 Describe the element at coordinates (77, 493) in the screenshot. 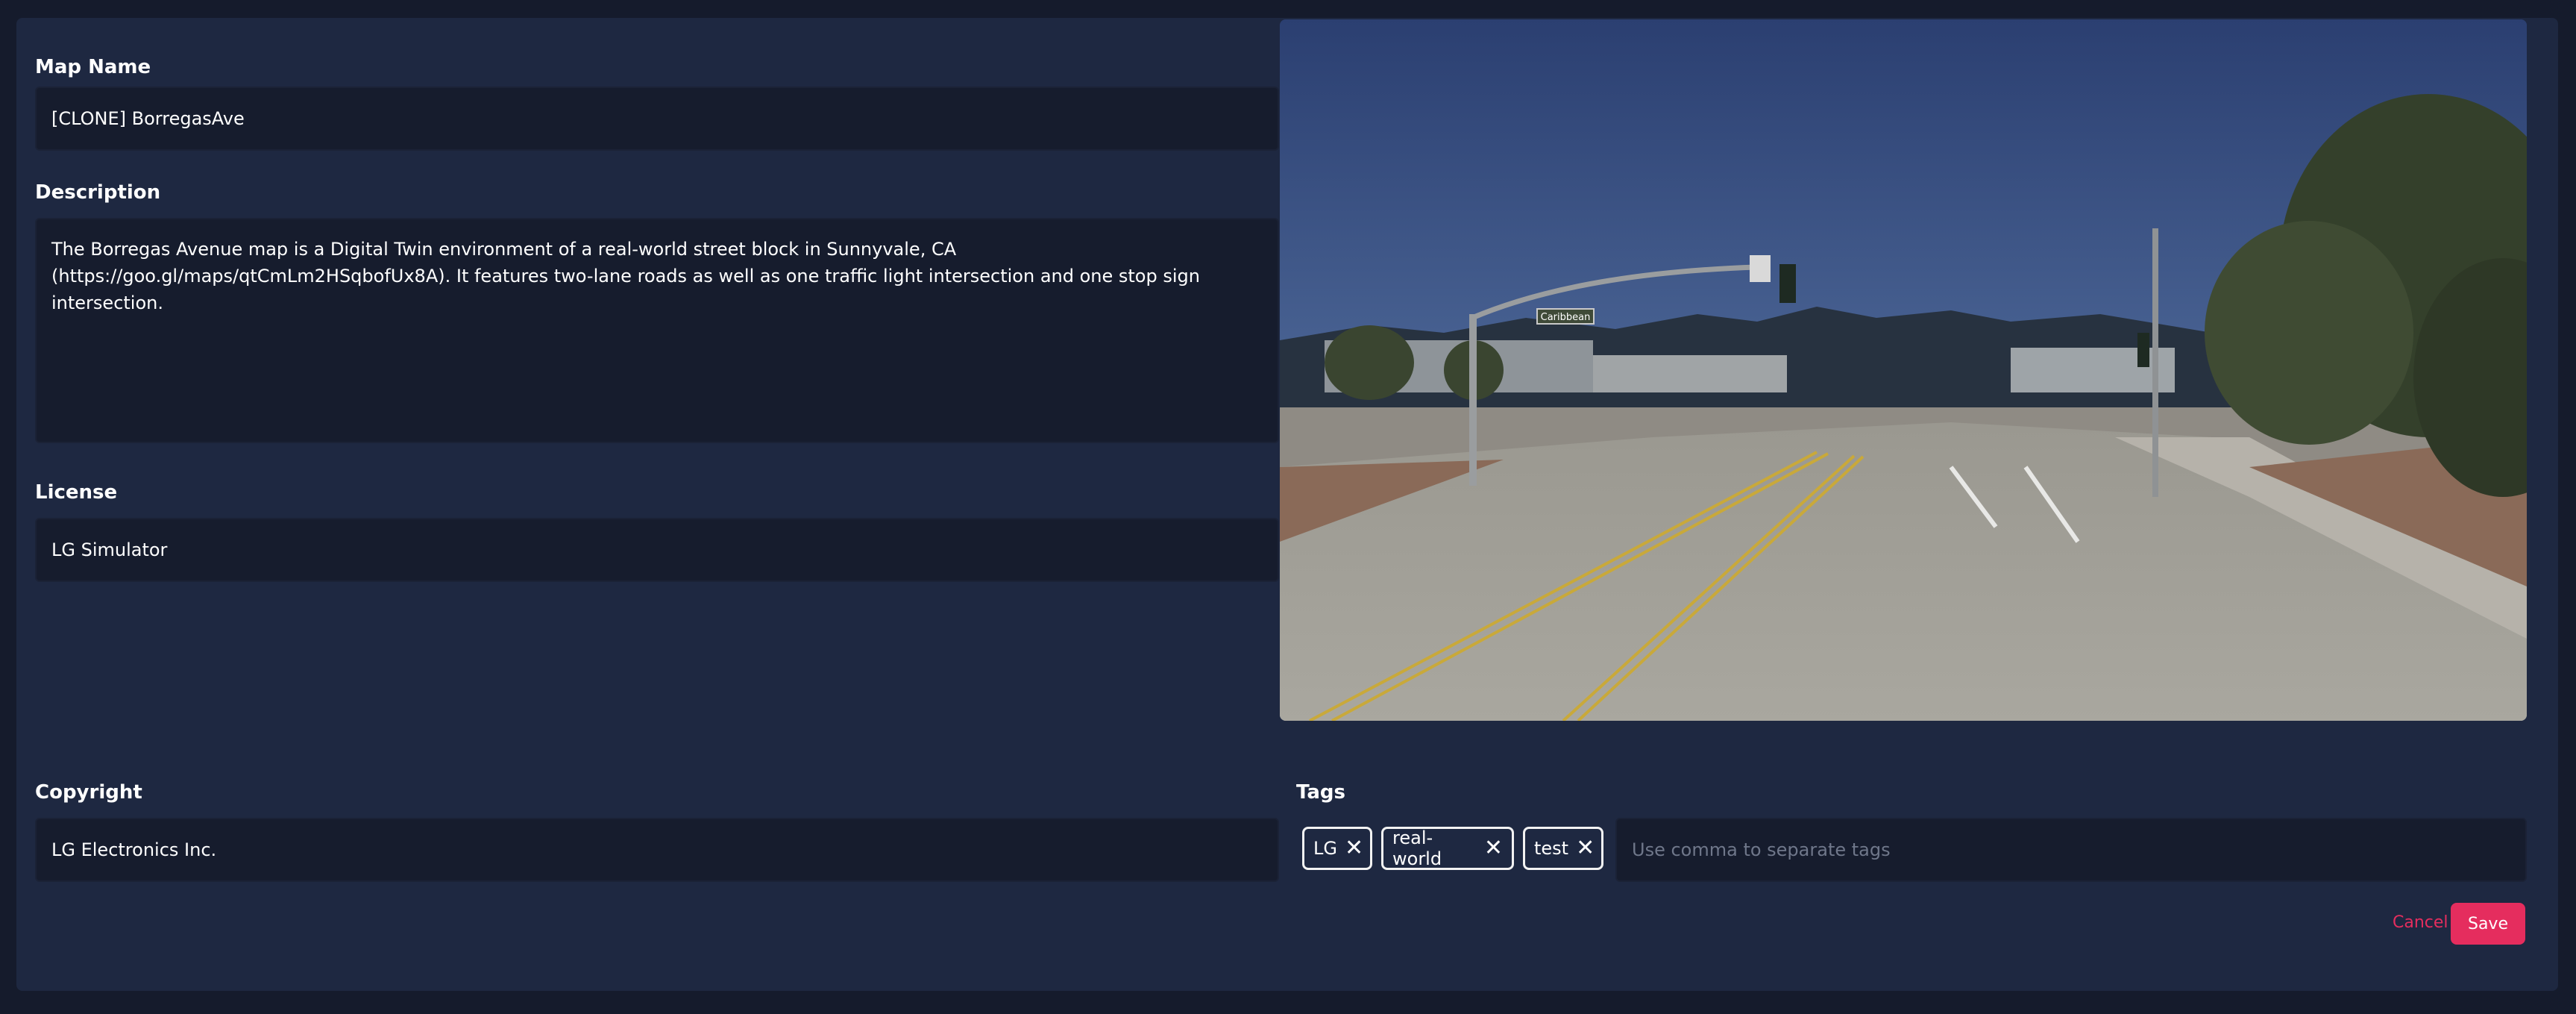

I see `license-label: License` at that location.